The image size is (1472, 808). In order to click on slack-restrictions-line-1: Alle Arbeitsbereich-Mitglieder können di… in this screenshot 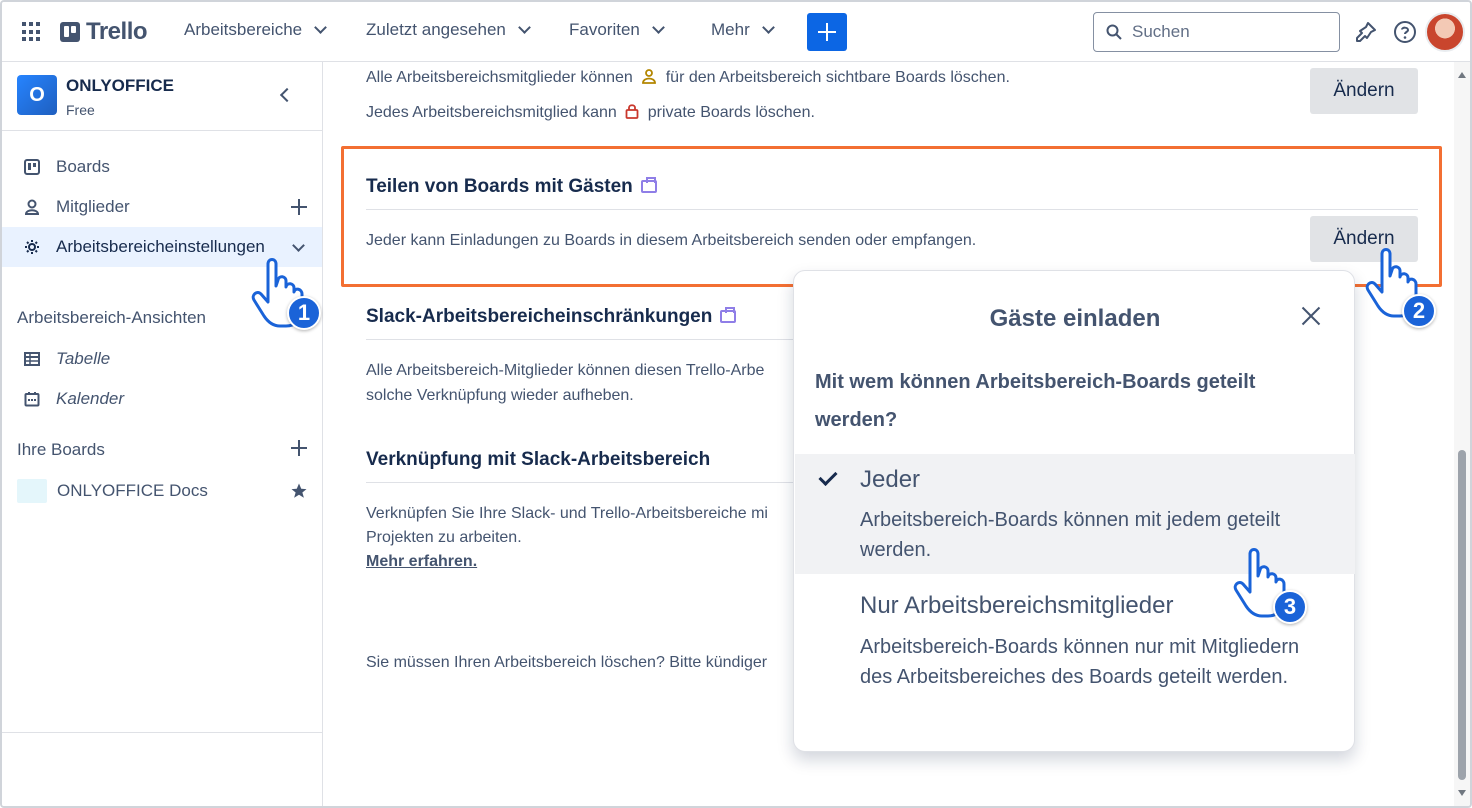, I will do `click(565, 370)`.